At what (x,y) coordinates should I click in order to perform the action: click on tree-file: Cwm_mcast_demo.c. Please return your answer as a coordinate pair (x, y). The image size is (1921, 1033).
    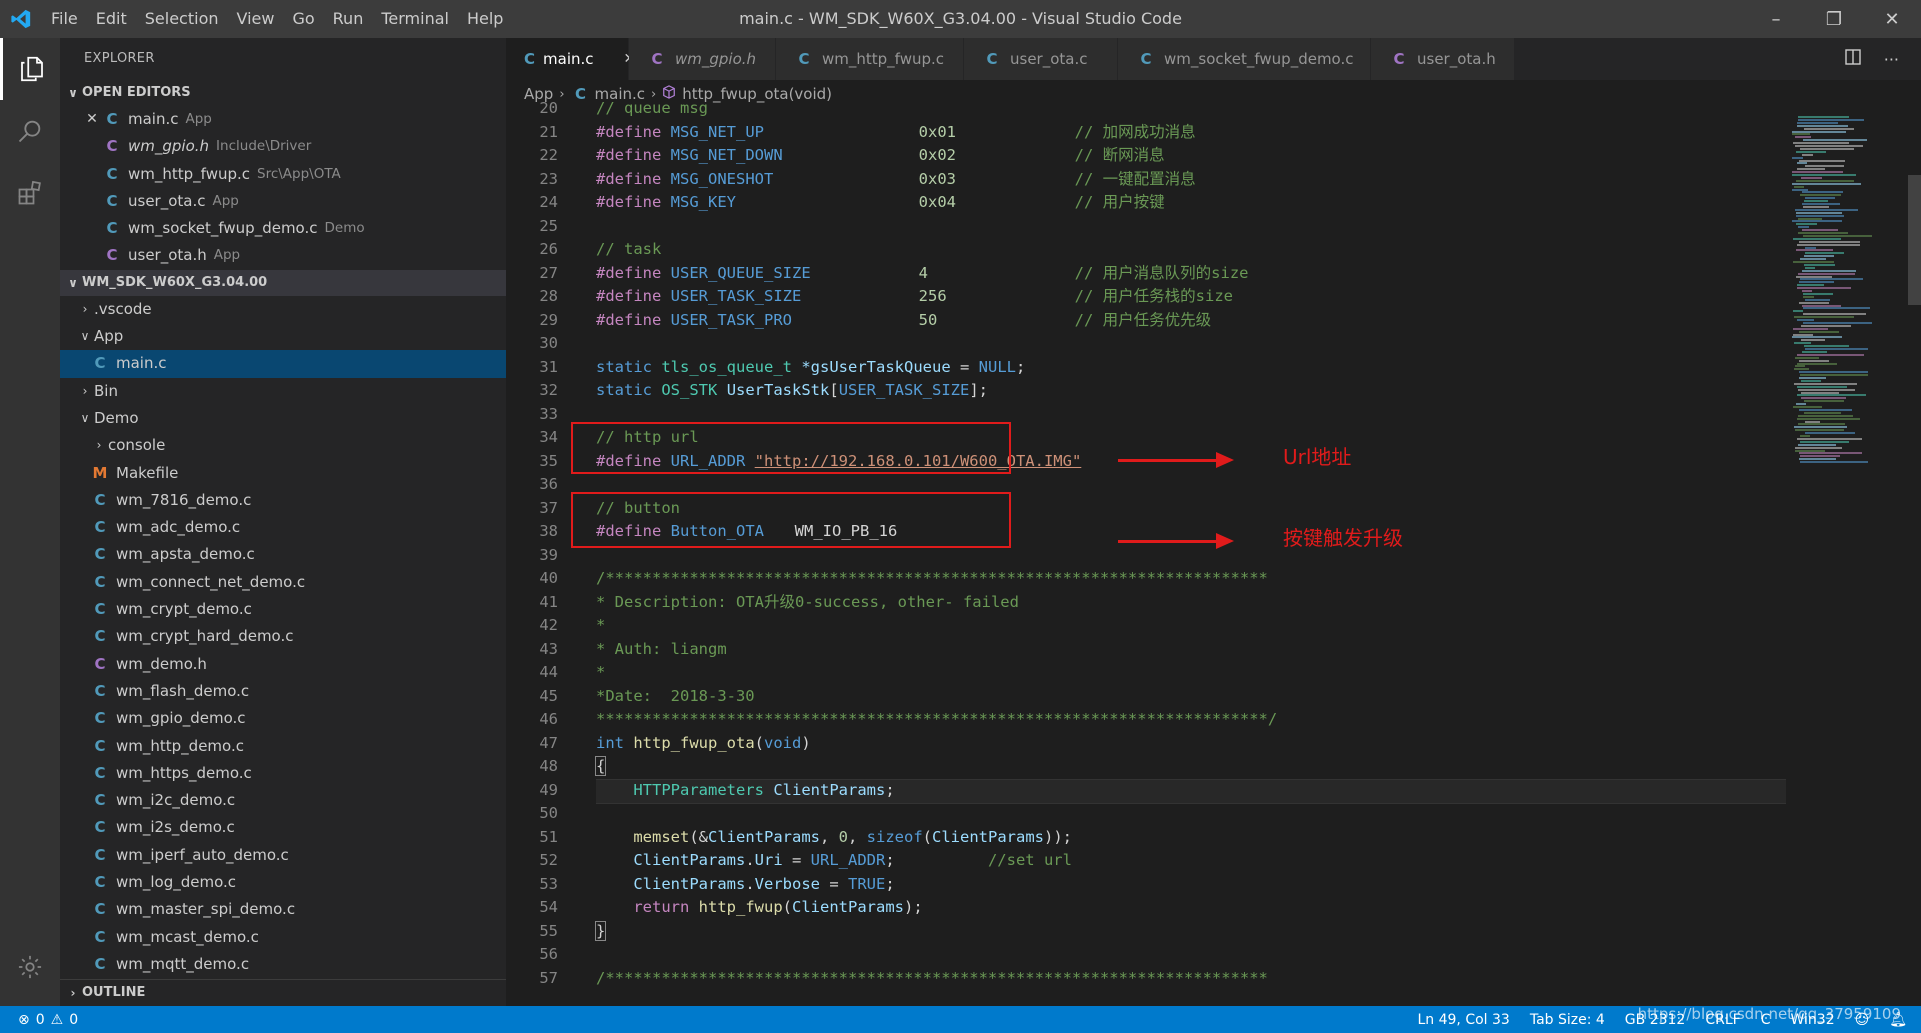
    Looking at the image, I should click on (283, 937).